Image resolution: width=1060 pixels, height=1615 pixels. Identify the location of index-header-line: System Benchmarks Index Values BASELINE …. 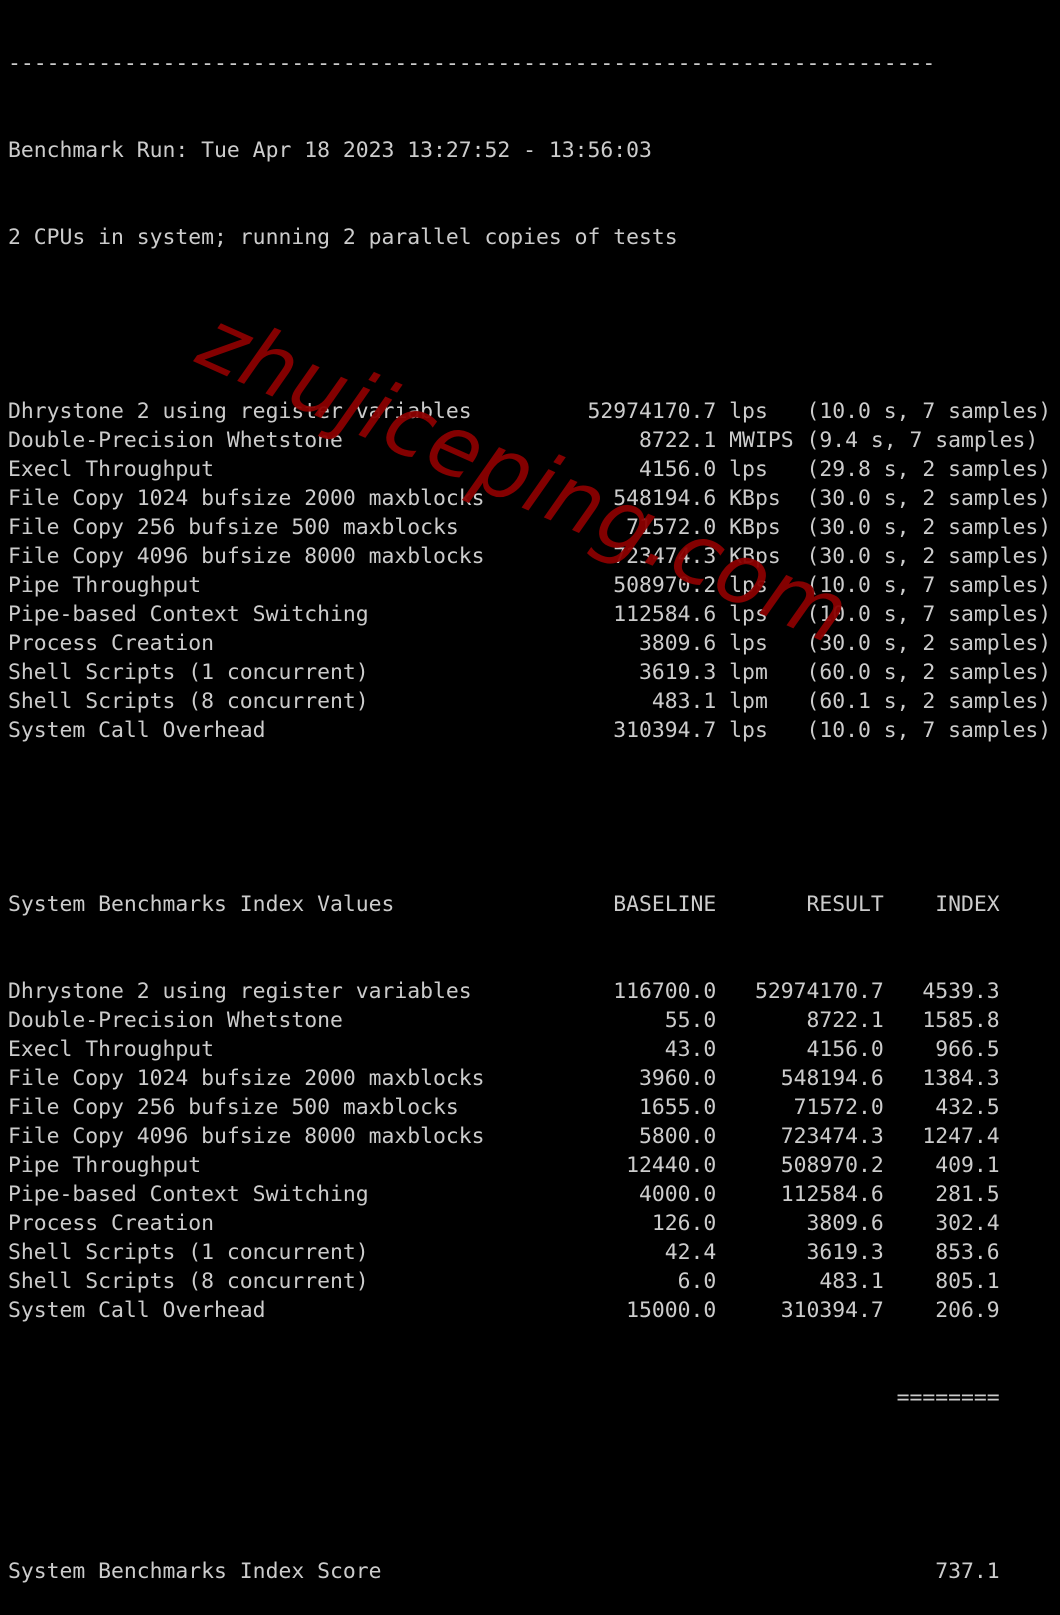
(504, 904).